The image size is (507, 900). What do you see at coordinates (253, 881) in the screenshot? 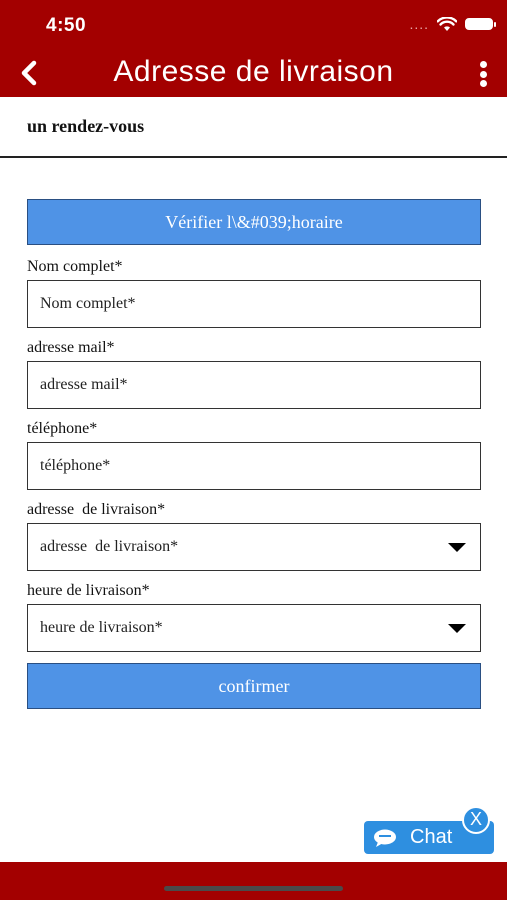
I see `bottom-bar` at bounding box center [253, 881].